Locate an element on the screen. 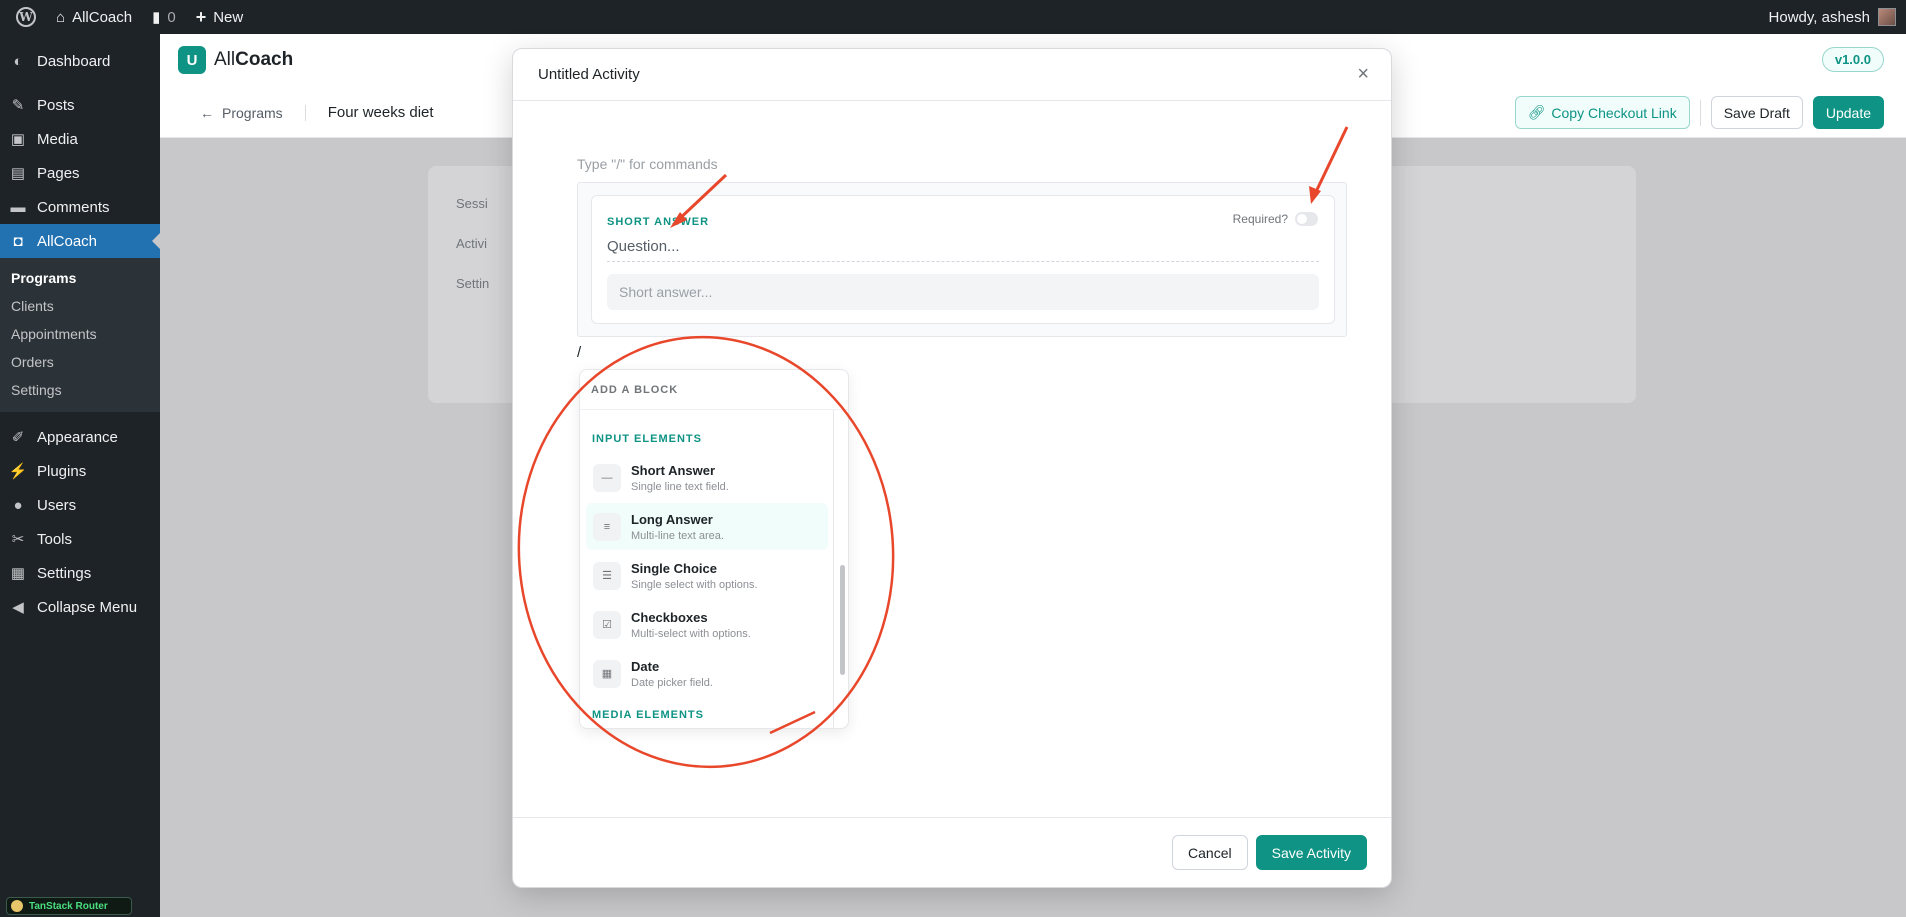  new-content-link: + New is located at coordinates (220, 17).